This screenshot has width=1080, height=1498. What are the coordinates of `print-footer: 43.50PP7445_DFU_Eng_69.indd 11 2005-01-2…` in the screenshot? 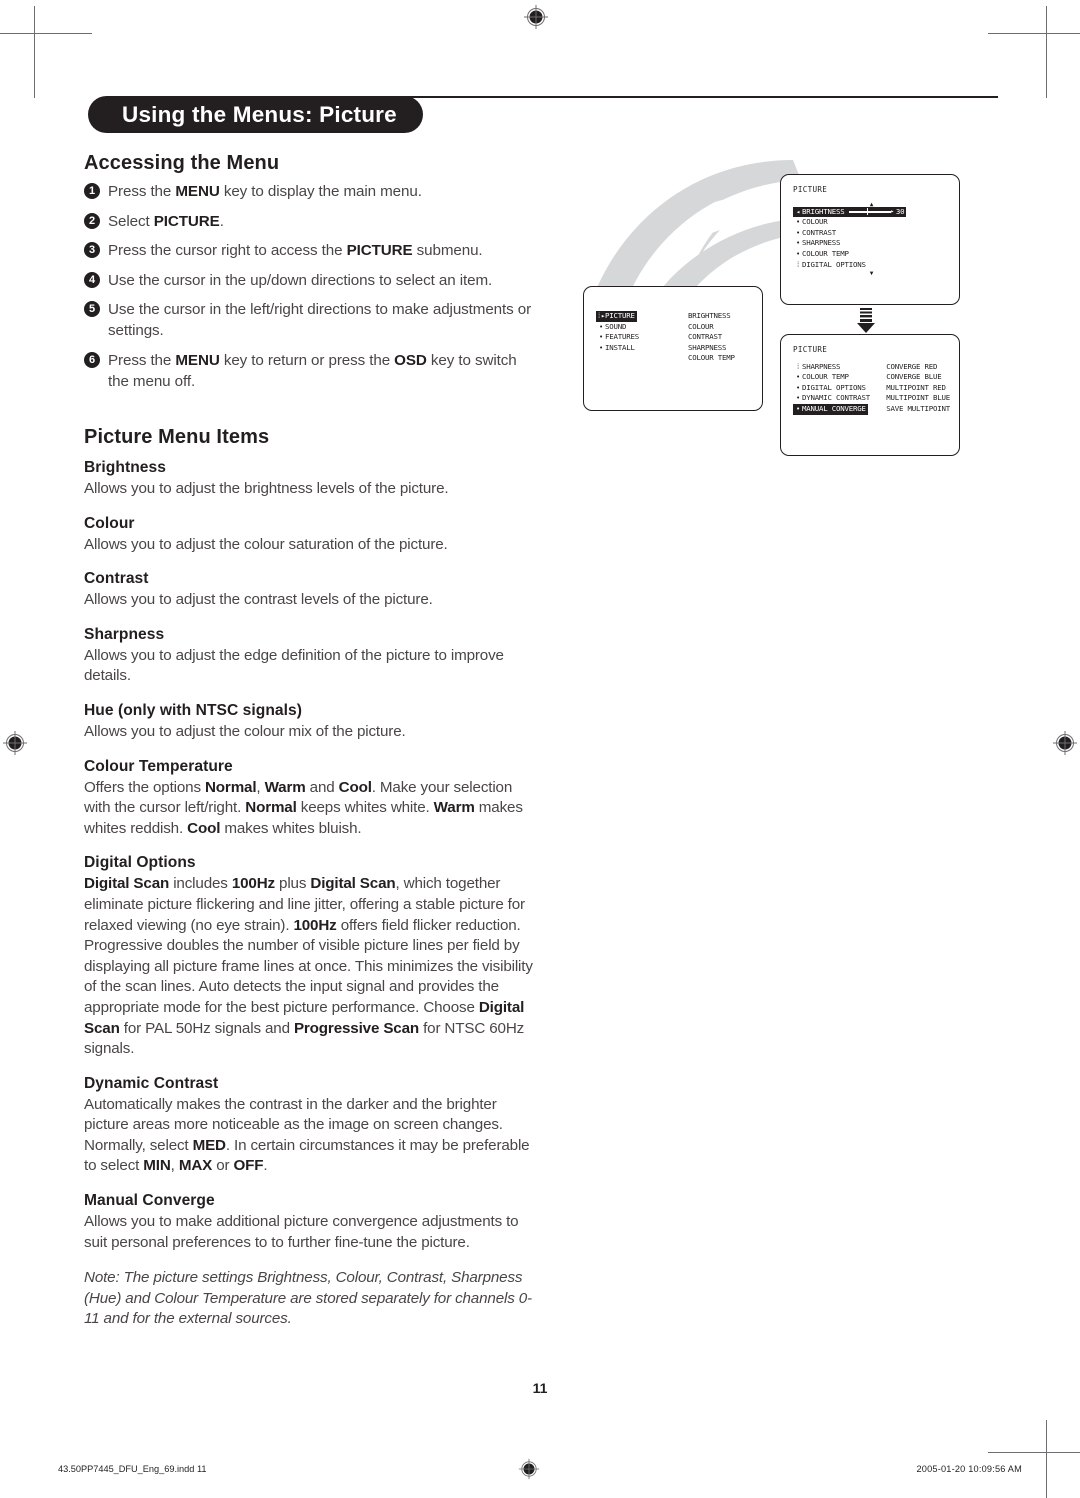 It's located at (540, 1469).